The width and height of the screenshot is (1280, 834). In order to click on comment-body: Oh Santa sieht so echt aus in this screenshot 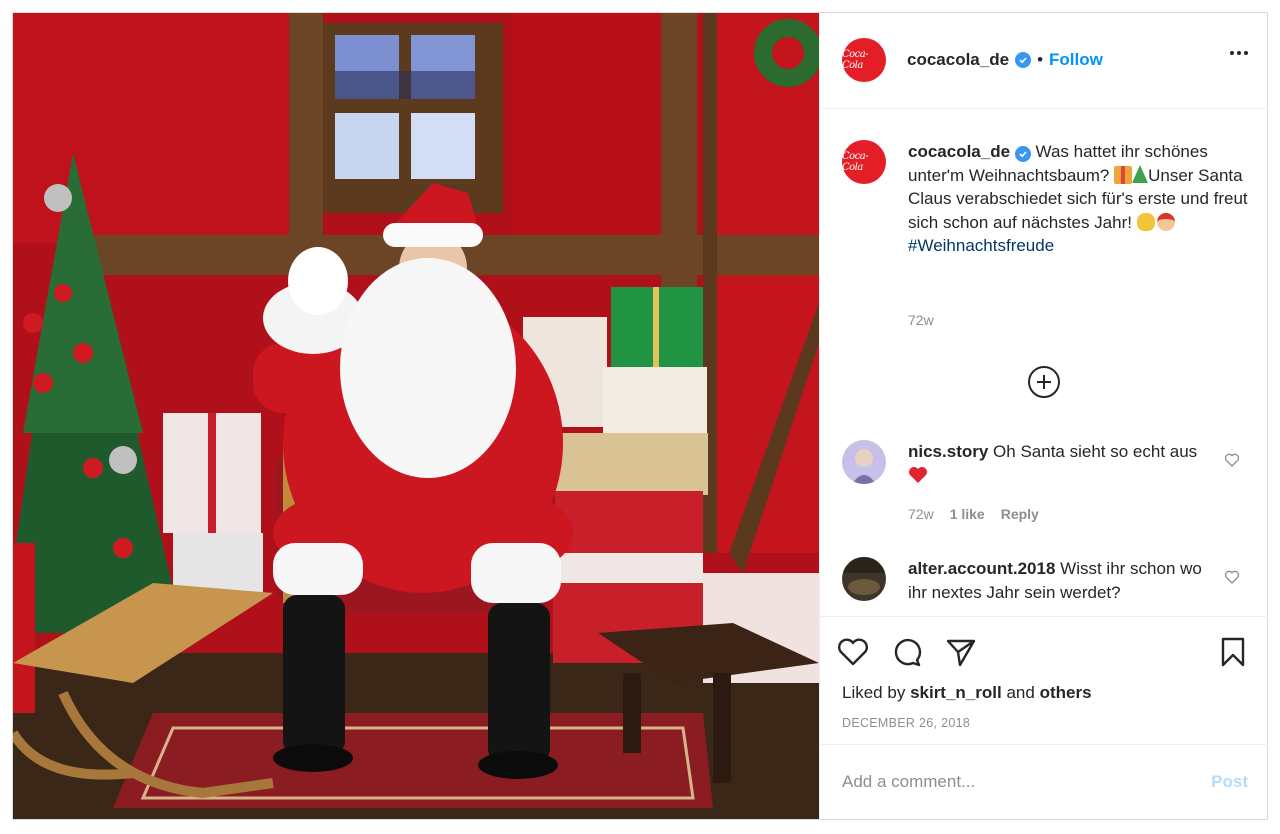, I will do `click(1095, 451)`.